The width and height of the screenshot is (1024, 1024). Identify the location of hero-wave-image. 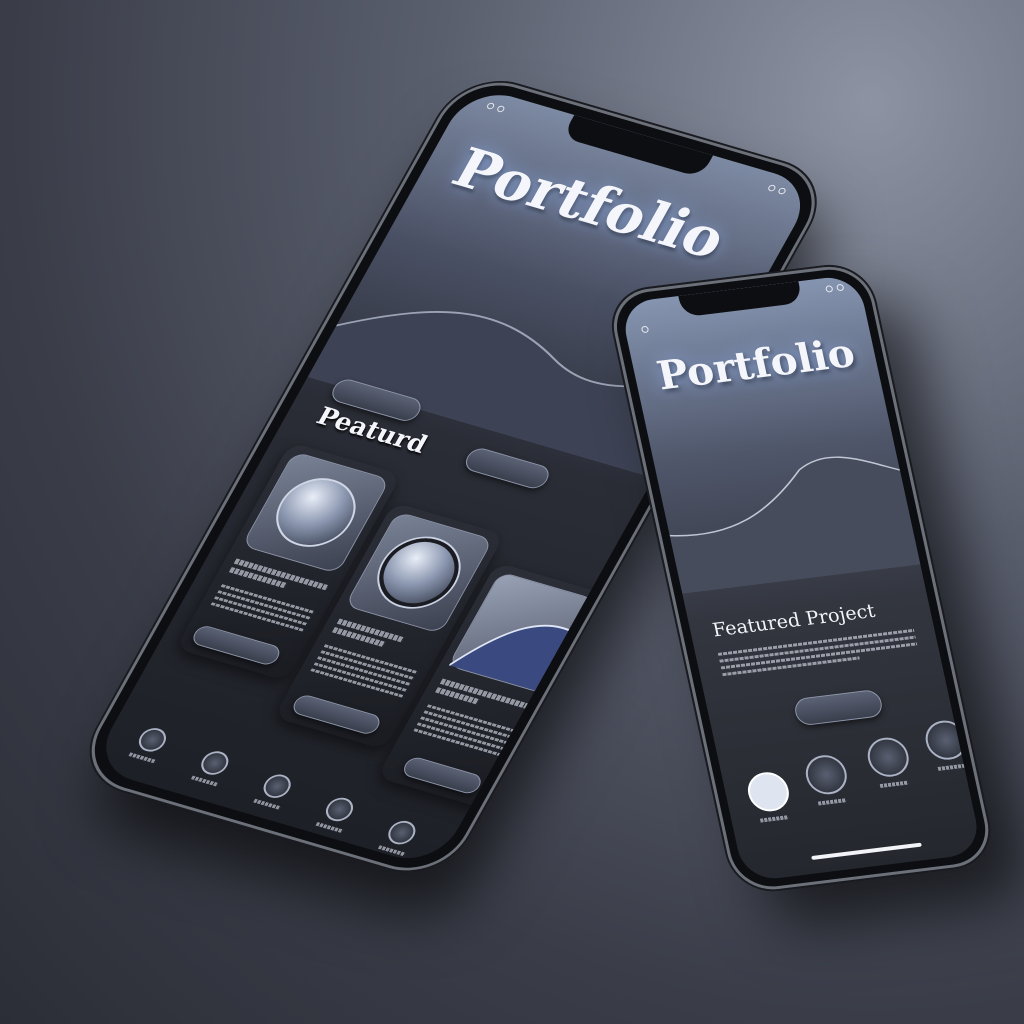
(806, 525).